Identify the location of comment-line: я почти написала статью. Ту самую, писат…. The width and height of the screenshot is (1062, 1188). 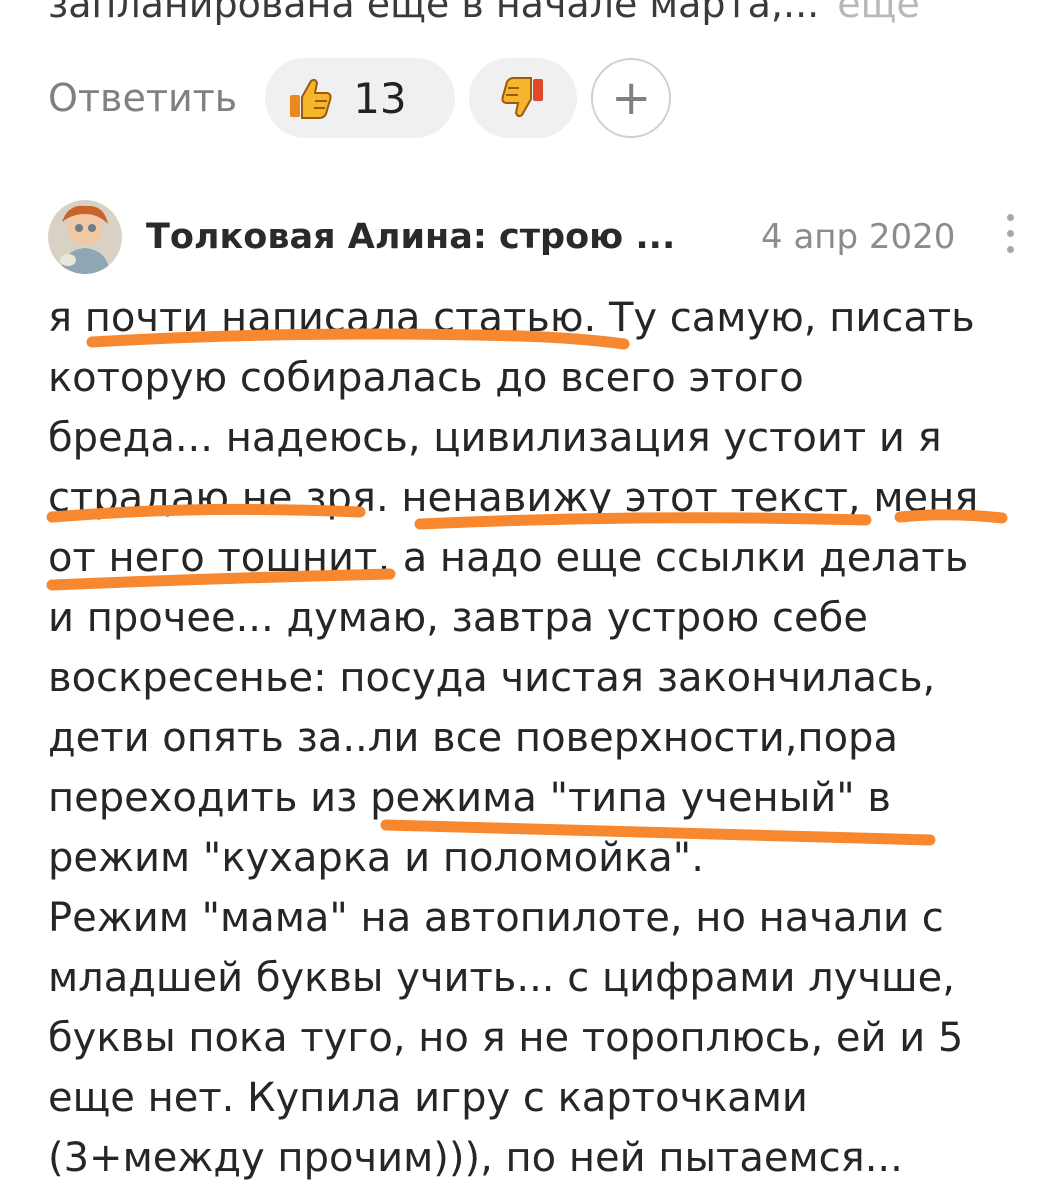
(511, 318).